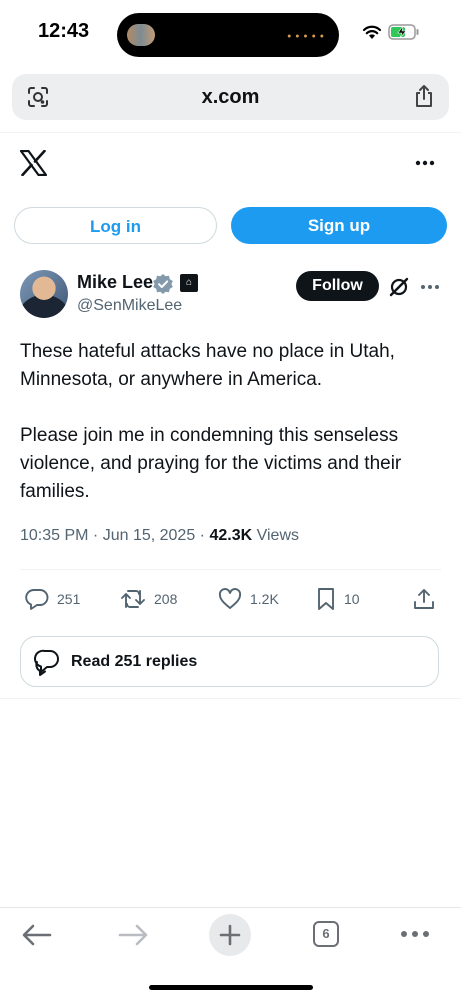 The image size is (461, 1000). I want to click on post-meta: 10:35 PM · Jun 15, 2025 · 42.3K Views, so click(159, 536).